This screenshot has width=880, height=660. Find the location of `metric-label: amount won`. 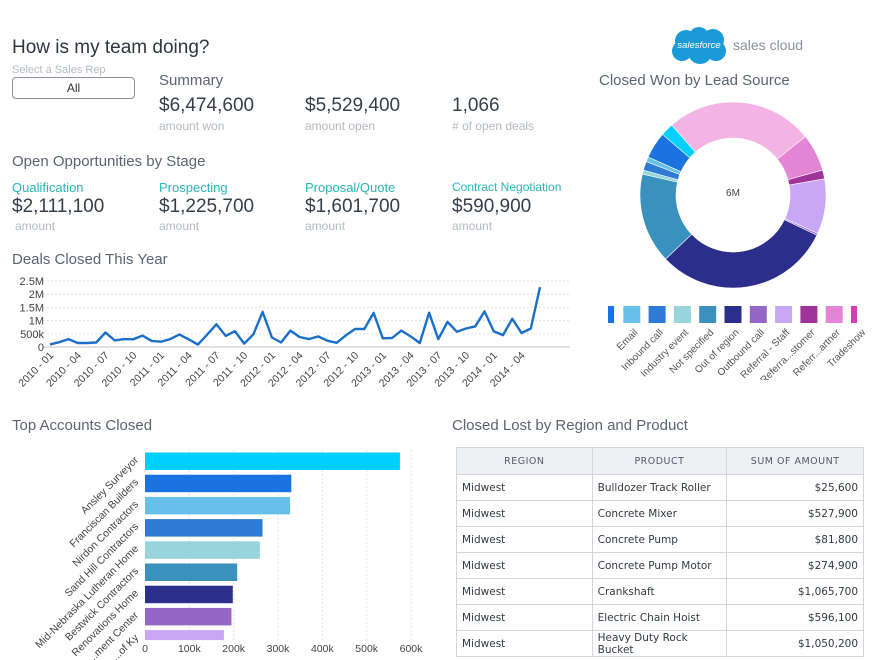

metric-label: amount won is located at coordinates (192, 126).